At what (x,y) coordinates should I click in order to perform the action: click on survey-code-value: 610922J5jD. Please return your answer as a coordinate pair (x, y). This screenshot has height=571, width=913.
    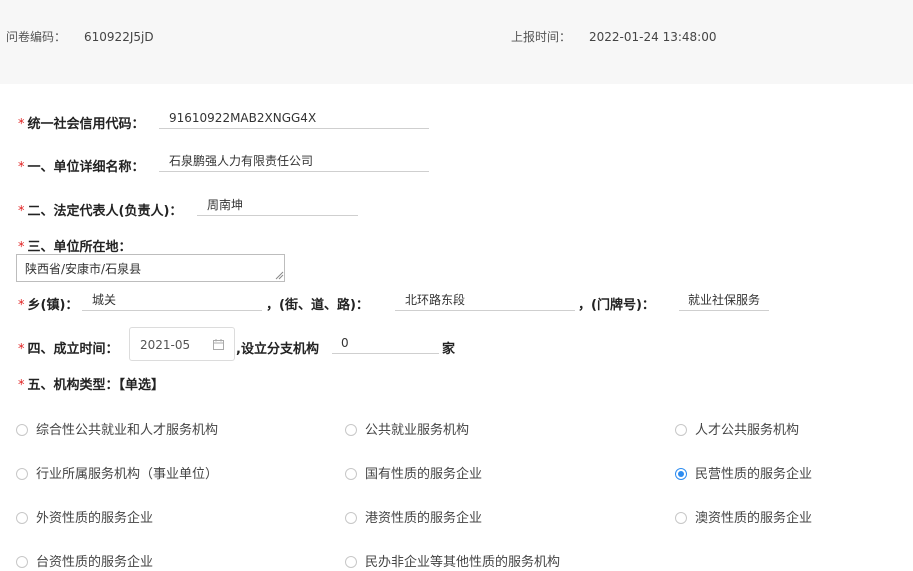
    Looking at the image, I should click on (119, 37).